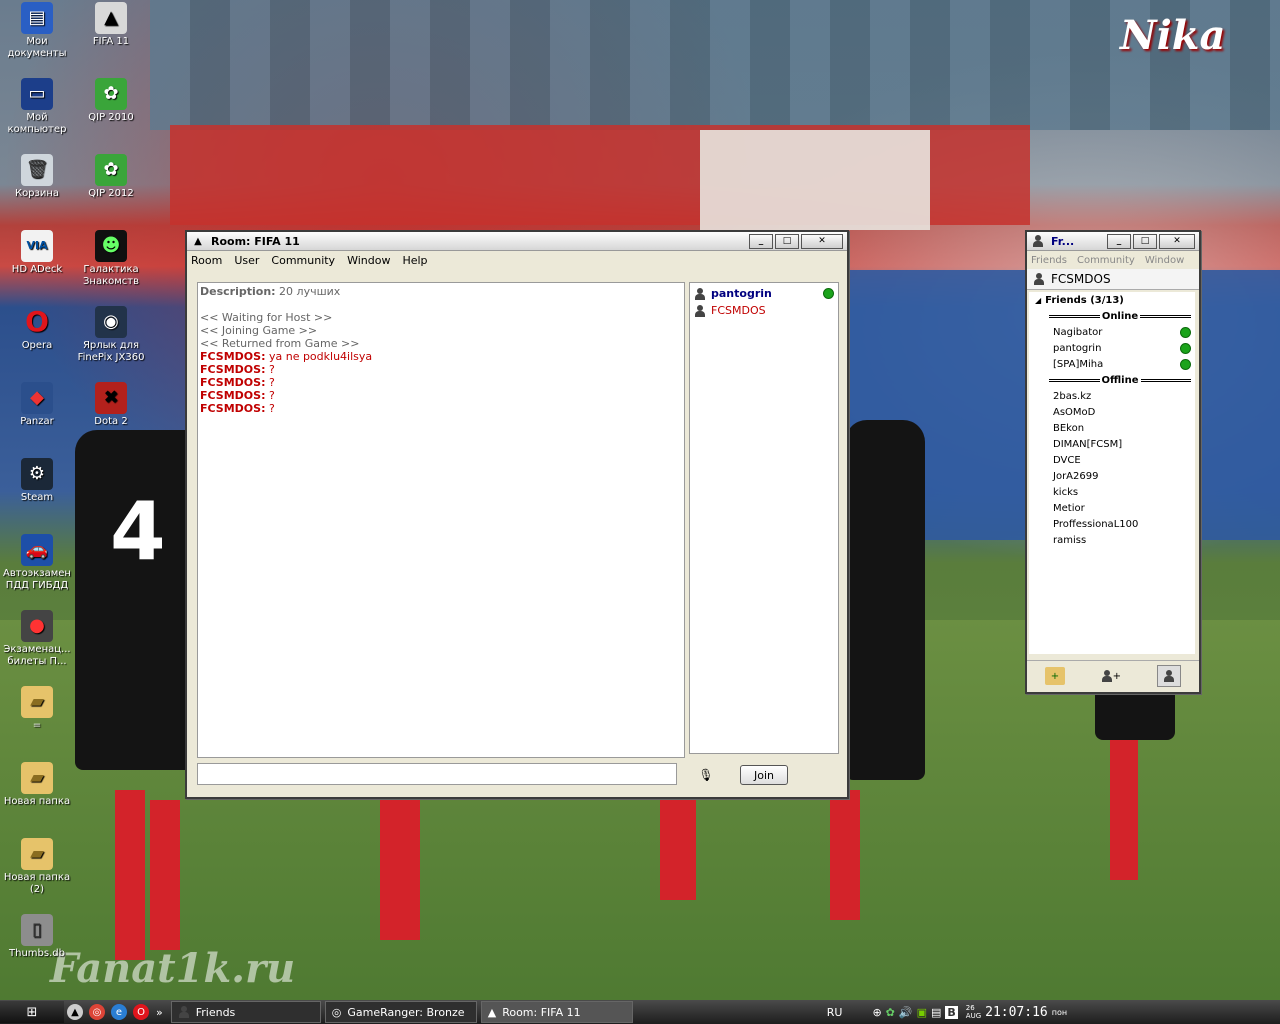 Image resolution: width=1280 pixels, height=1024 pixels. Describe the element at coordinates (1049, 260) in the screenshot. I see `menu-friends: Friends` at that location.